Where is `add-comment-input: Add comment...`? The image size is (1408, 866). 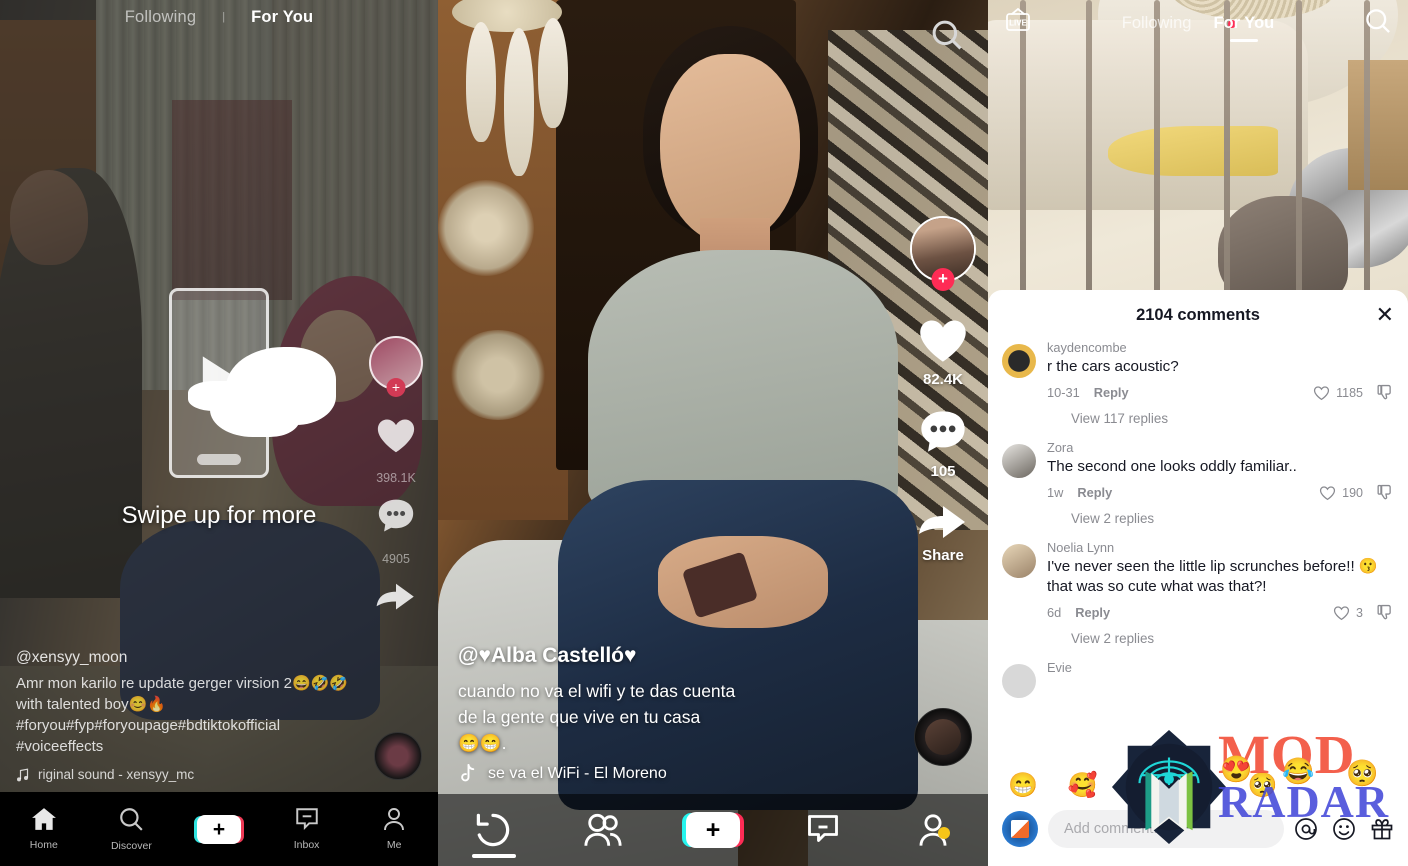 add-comment-input: Add comment... is located at coordinates (1166, 829).